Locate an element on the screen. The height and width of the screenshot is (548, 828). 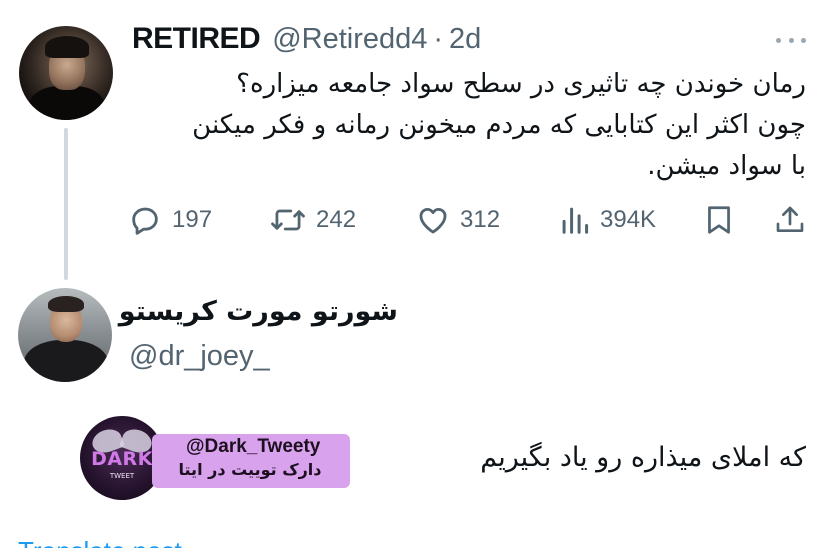
reply-button: 197 is located at coordinates (170, 220).